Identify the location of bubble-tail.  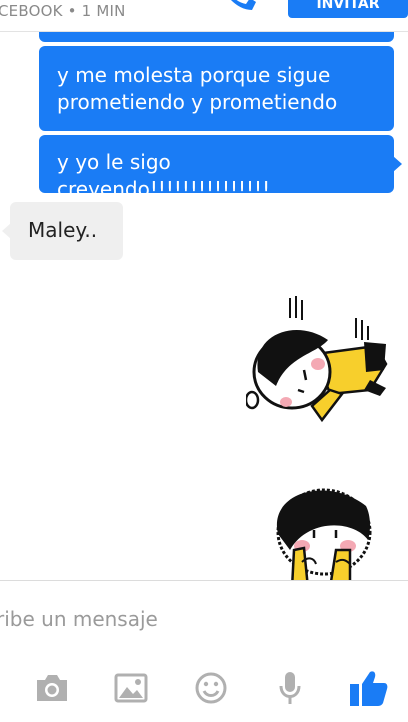
(397, 164).